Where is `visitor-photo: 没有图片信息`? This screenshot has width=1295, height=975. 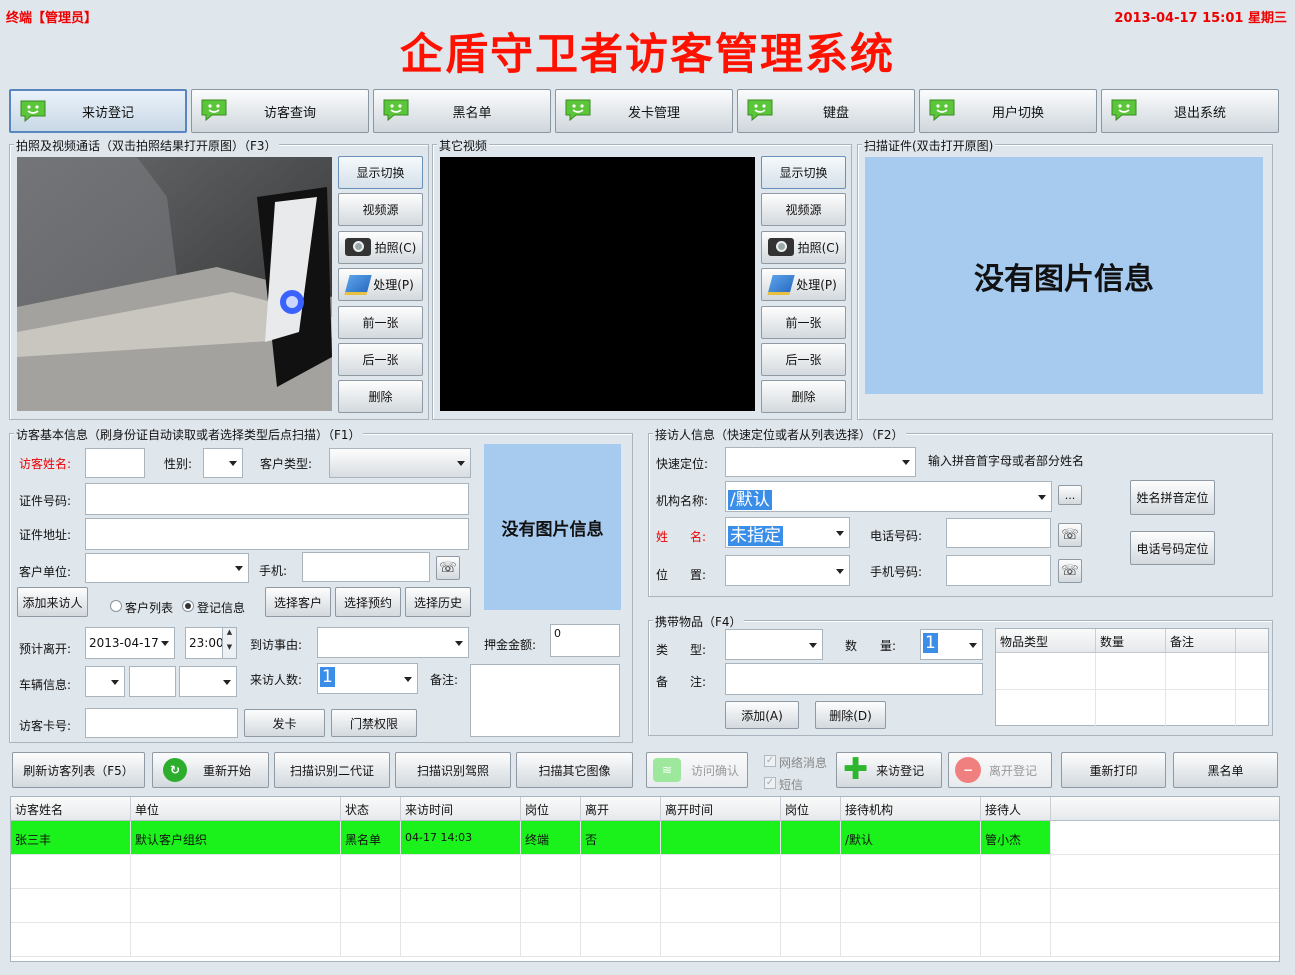 visitor-photo: 没有图片信息 is located at coordinates (552, 527).